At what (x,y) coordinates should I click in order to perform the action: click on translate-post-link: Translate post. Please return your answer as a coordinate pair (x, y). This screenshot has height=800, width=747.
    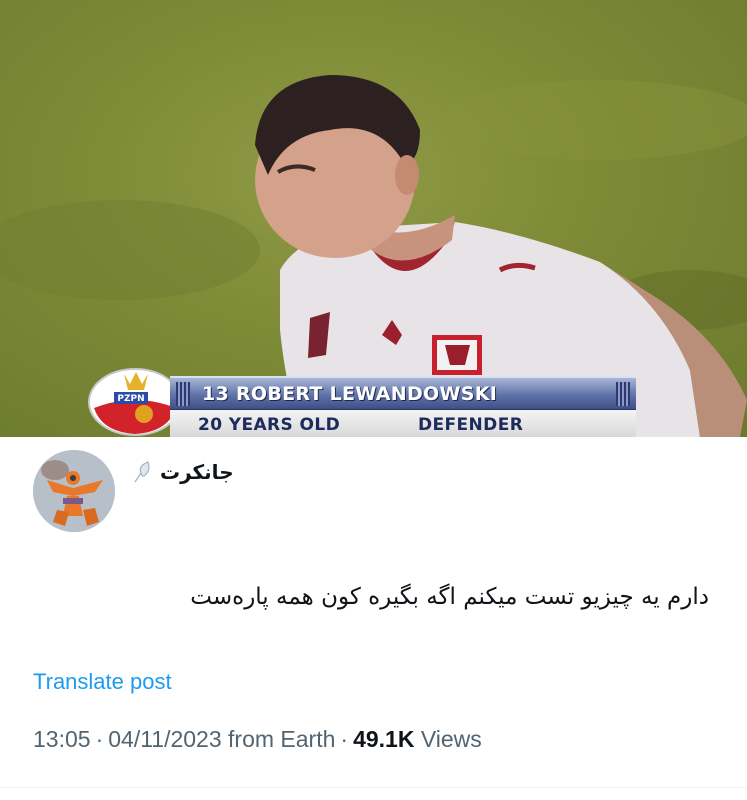
    Looking at the image, I should click on (102, 682).